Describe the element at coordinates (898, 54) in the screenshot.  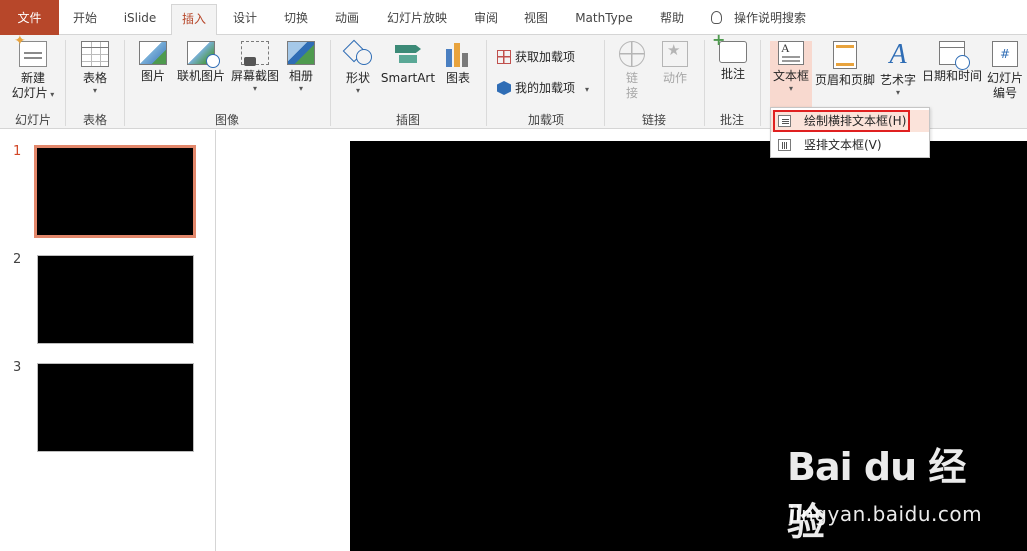
I see `wordart-icon: A` at that location.